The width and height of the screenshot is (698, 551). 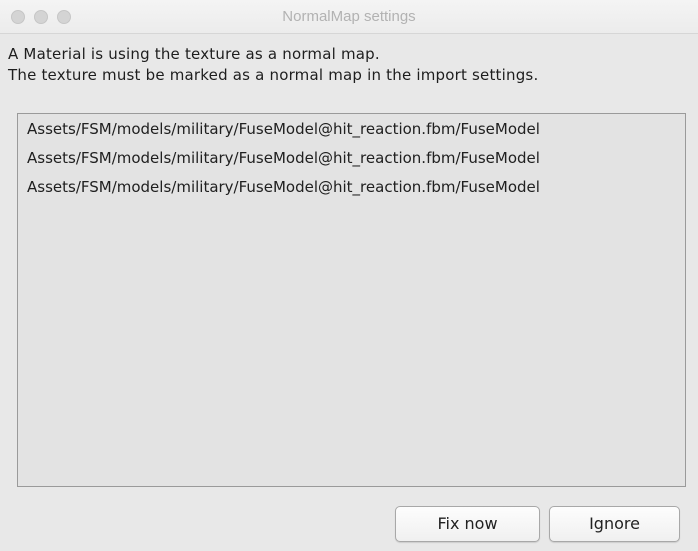 What do you see at coordinates (467, 524) in the screenshot?
I see `fix-now-button: Fix now` at bounding box center [467, 524].